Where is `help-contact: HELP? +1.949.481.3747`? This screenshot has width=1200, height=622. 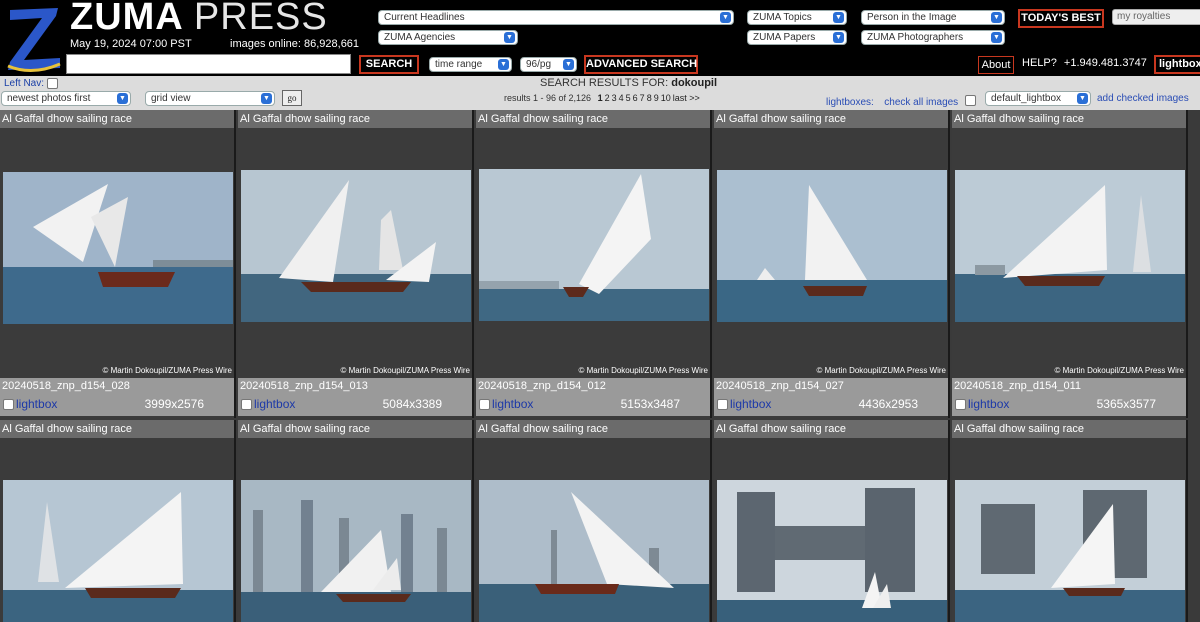 help-contact: HELP? +1.949.481.3747 is located at coordinates (1084, 63).